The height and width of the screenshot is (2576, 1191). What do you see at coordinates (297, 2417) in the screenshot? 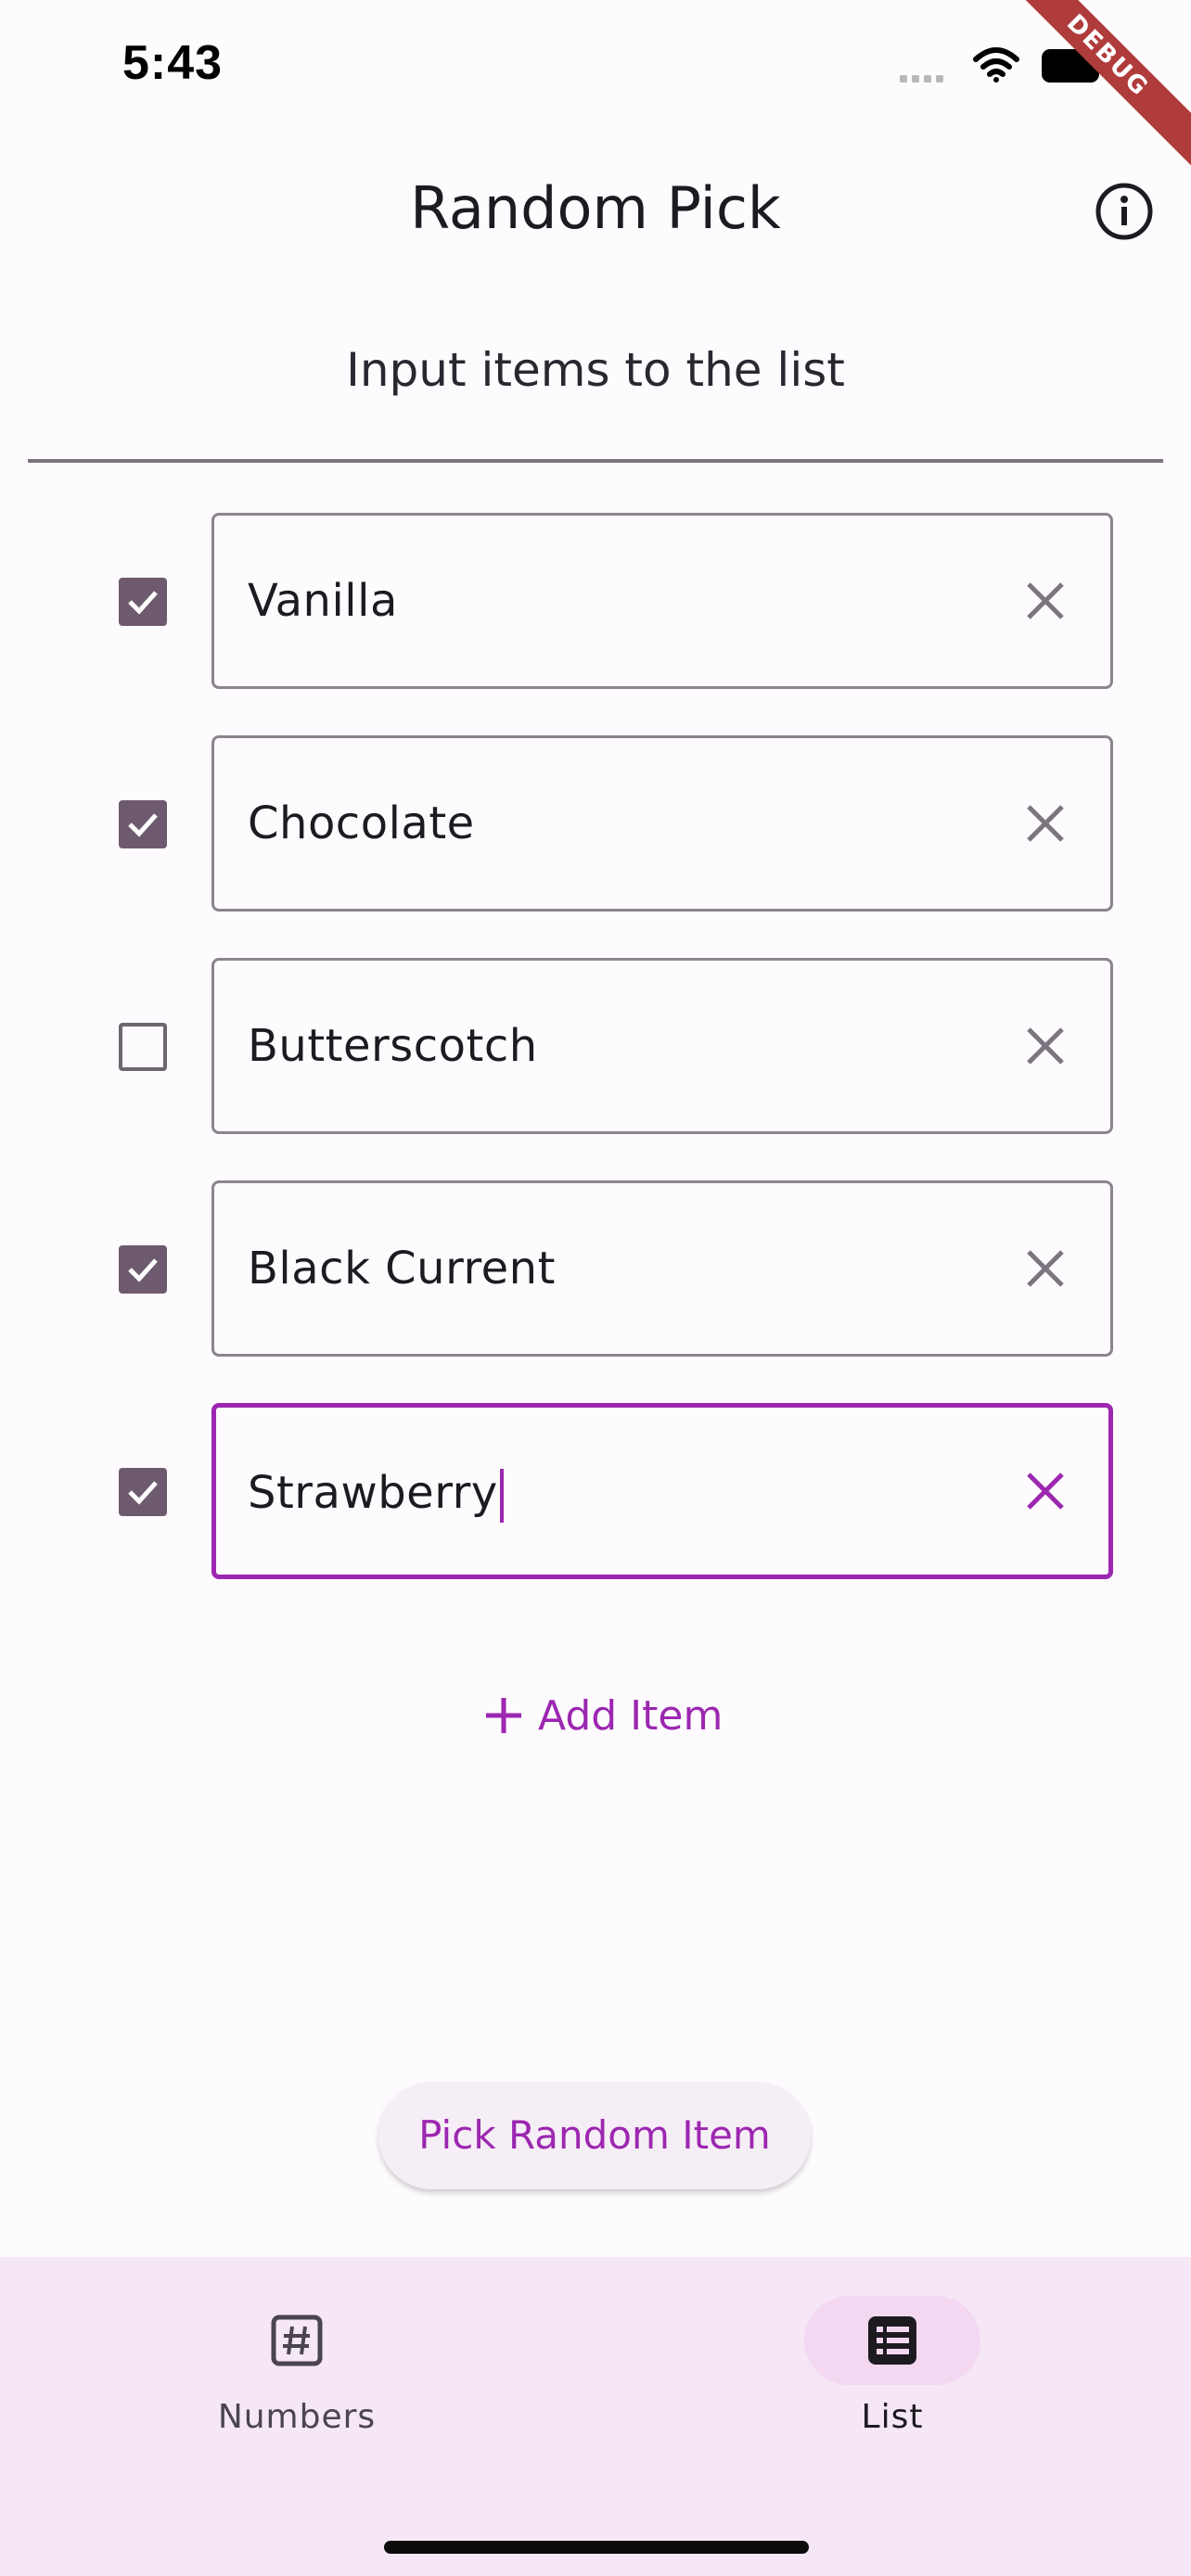
I see `nav-label: Numbers` at bounding box center [297, 2417].